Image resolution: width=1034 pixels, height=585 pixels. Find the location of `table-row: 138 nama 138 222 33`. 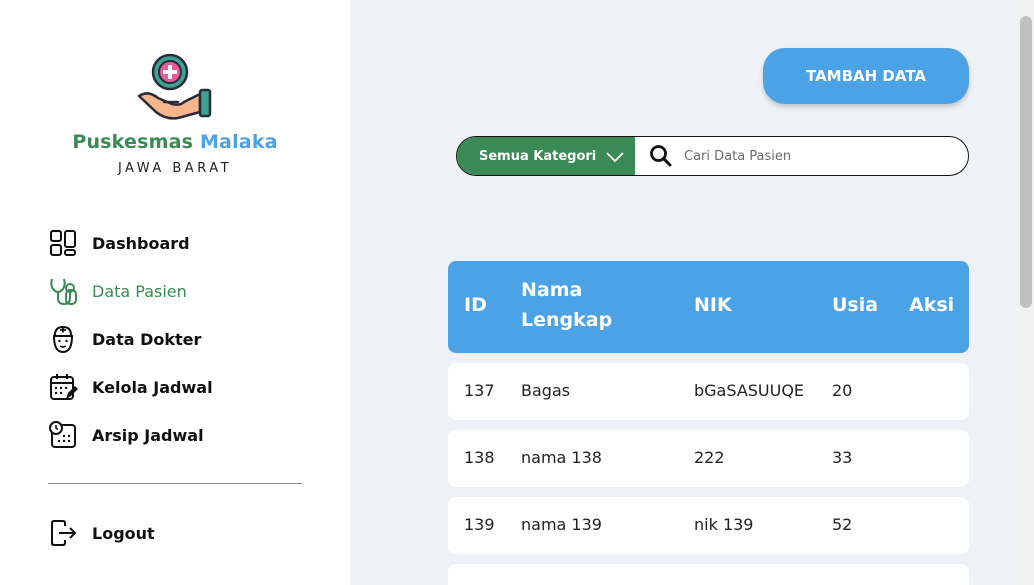

table-row: 138 nama 138 222 33 is located at coordinates (708, 458).